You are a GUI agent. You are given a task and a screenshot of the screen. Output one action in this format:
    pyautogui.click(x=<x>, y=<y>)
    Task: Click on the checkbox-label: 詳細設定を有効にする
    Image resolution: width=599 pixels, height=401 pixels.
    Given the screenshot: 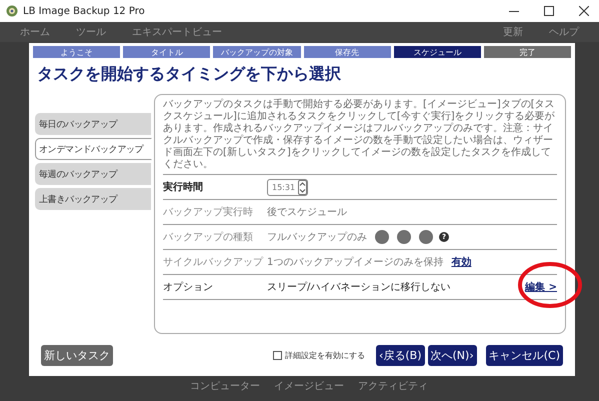 What is the action you would take?
    pyautogui.click(x=324, y=355)
    